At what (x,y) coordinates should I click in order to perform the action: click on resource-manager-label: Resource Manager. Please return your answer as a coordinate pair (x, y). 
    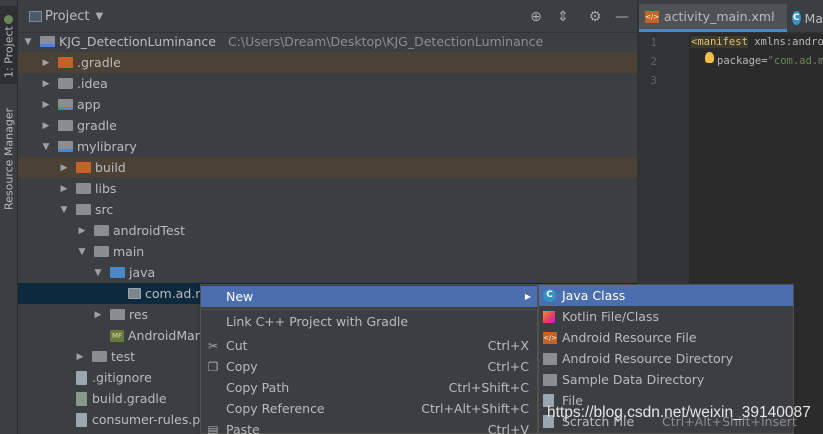
    Looking at the image, I should click on (9, 159).